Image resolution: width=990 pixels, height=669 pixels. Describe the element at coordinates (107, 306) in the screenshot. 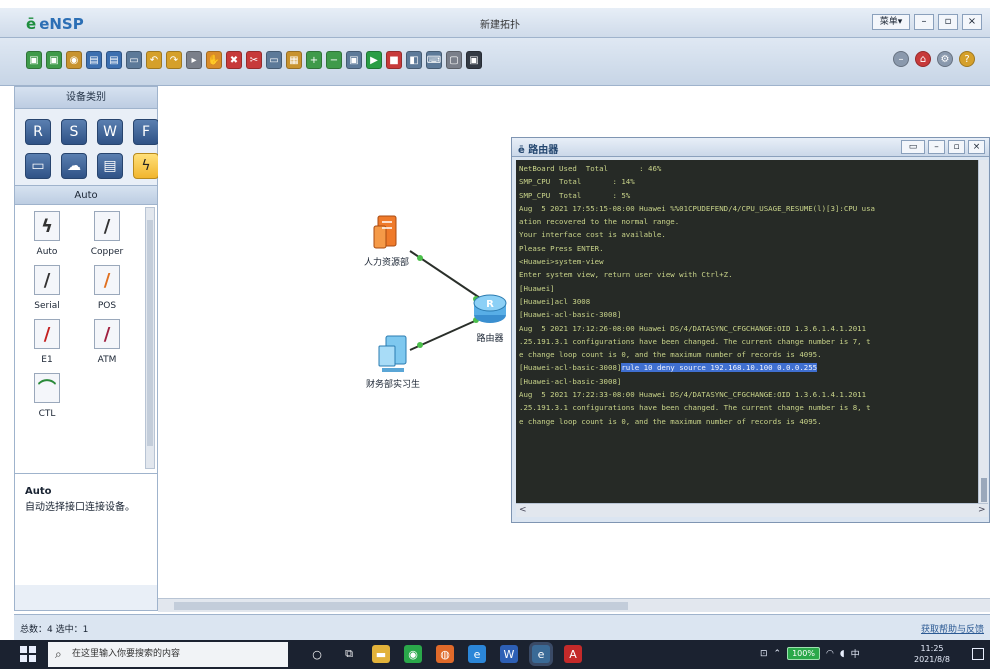

I see `cable-label: POS` at that location.